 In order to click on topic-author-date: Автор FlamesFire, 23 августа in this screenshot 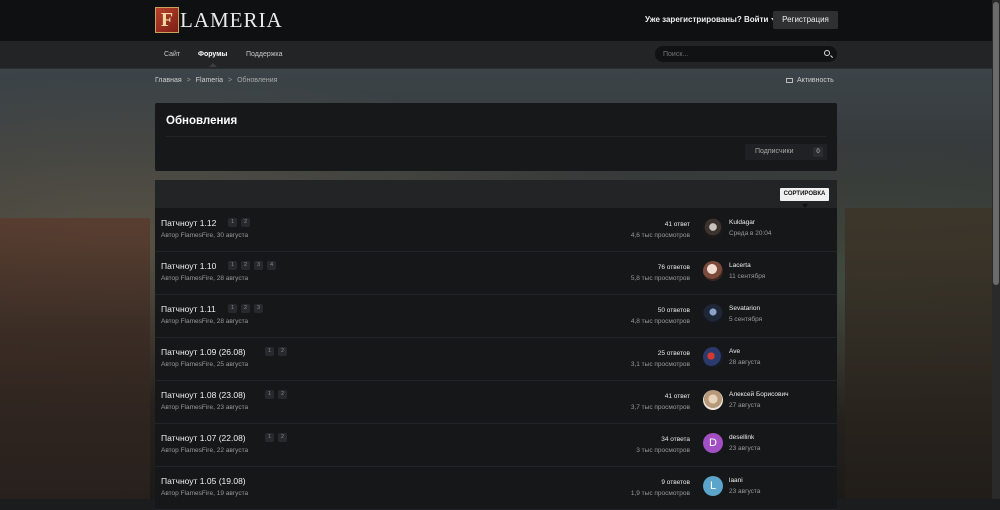, I will do `click(205, 407)`.